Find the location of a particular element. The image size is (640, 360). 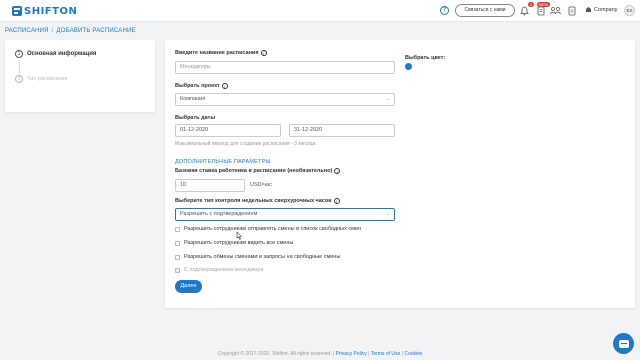

overtime-select-value: Разрешить с подтверждением is located at coordinates (219, 214).